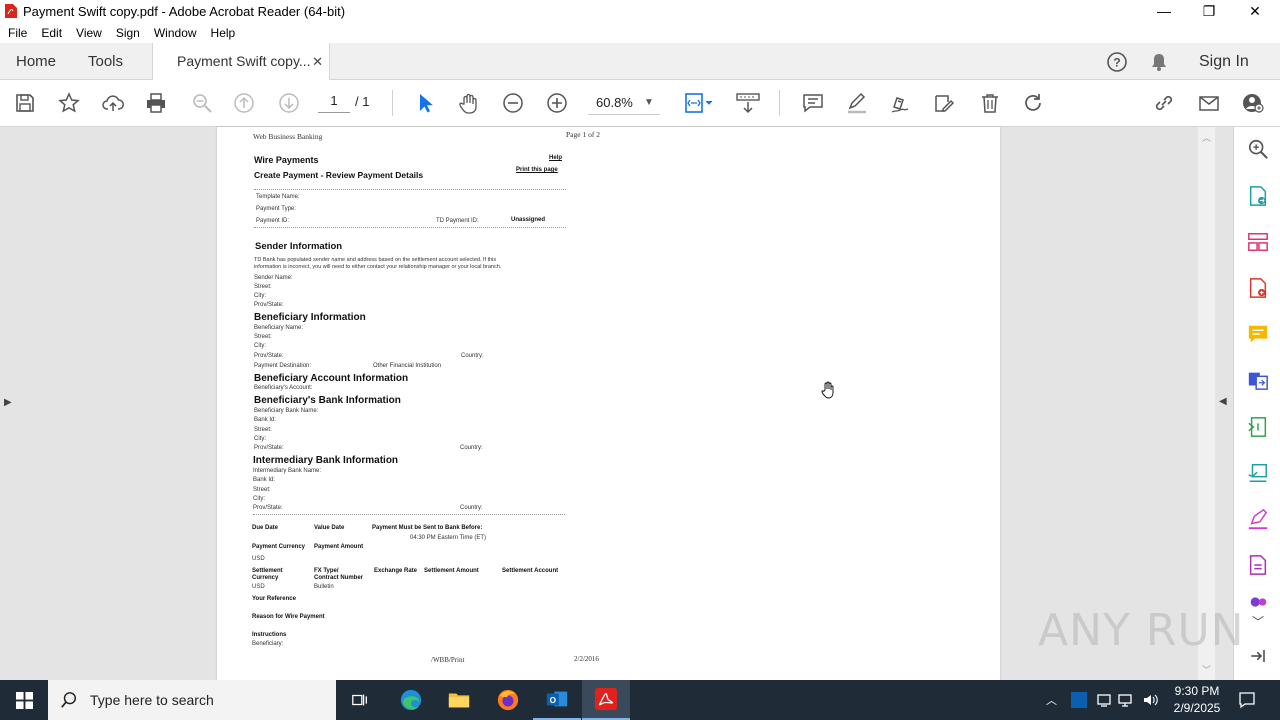 This screenshot has width=1280, height=720. Describe the element at coordinates (990, 103) in the screenshot. I see `delete-trash-icon` at that location.